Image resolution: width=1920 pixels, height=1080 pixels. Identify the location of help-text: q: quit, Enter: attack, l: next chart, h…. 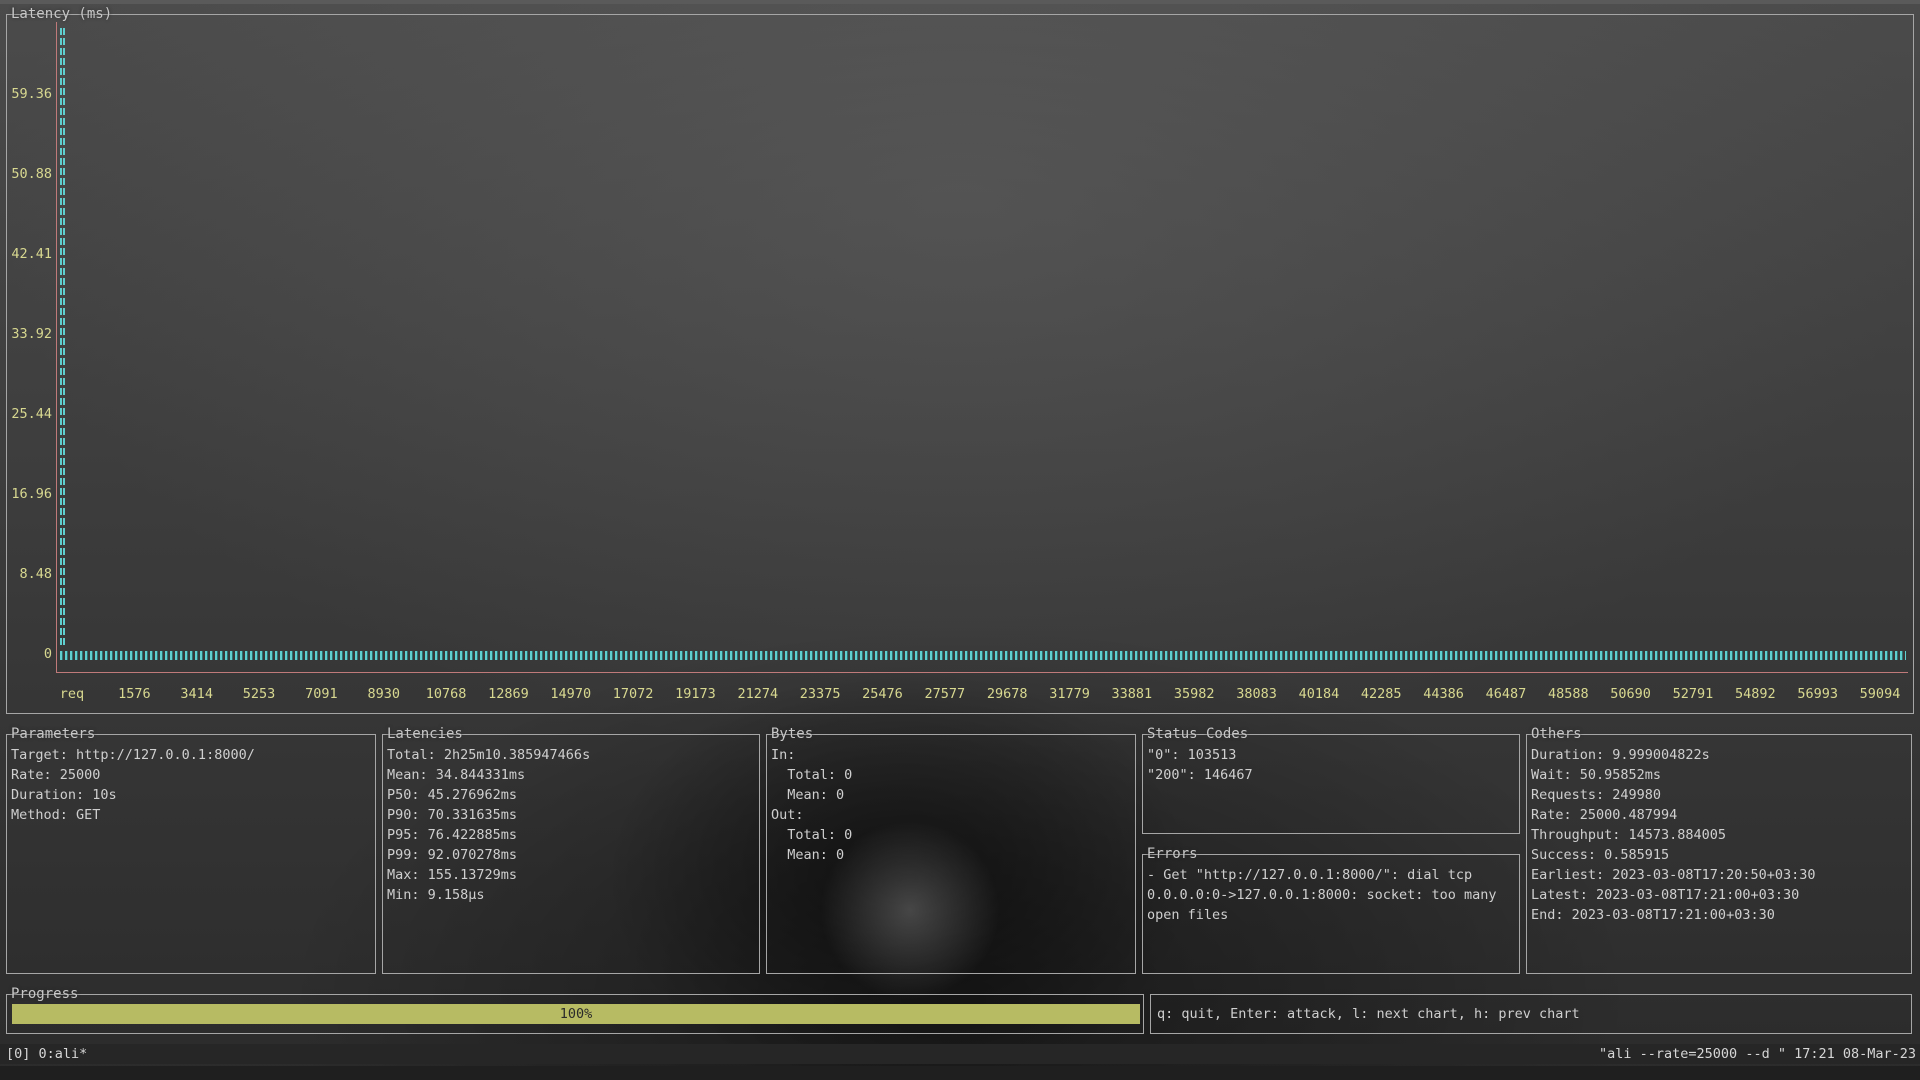
(1368, 1014).